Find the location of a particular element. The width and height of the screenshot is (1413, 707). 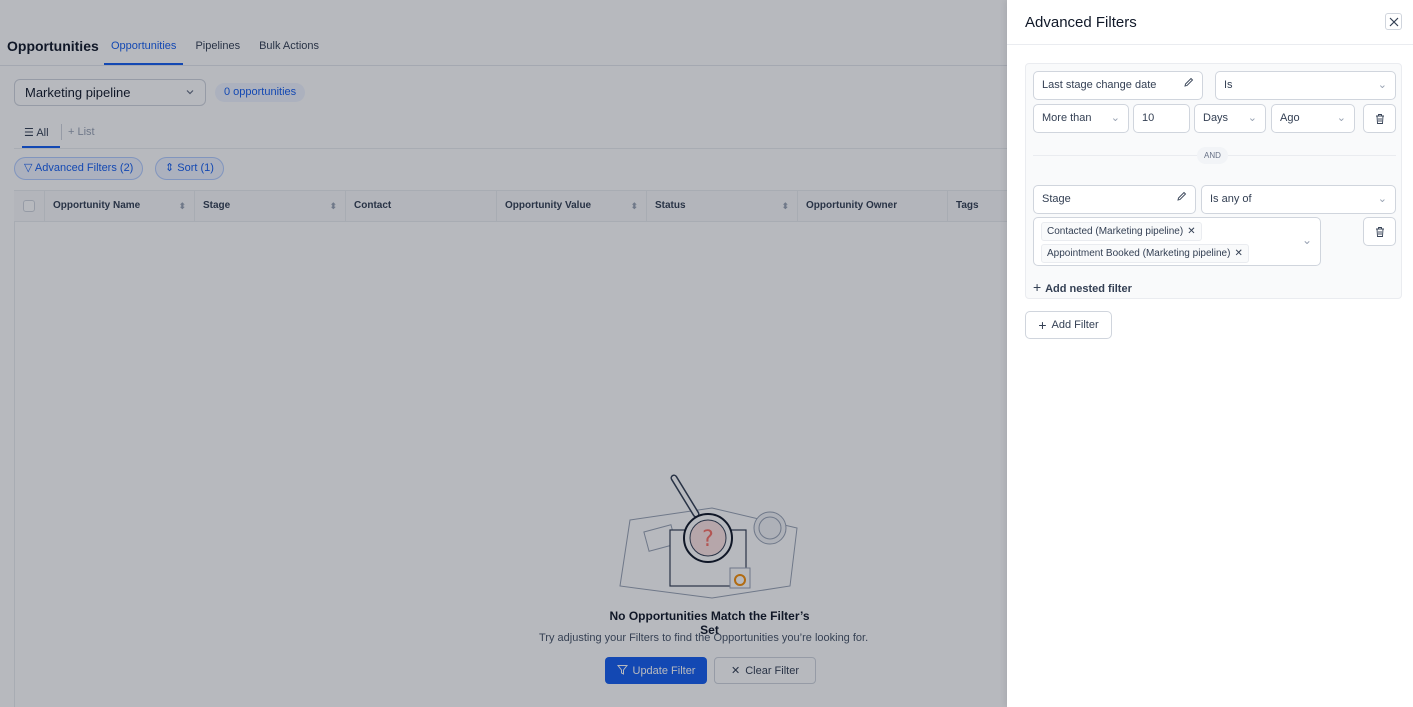

filter-field-value: Stage is located at coordinates (1056, 199).